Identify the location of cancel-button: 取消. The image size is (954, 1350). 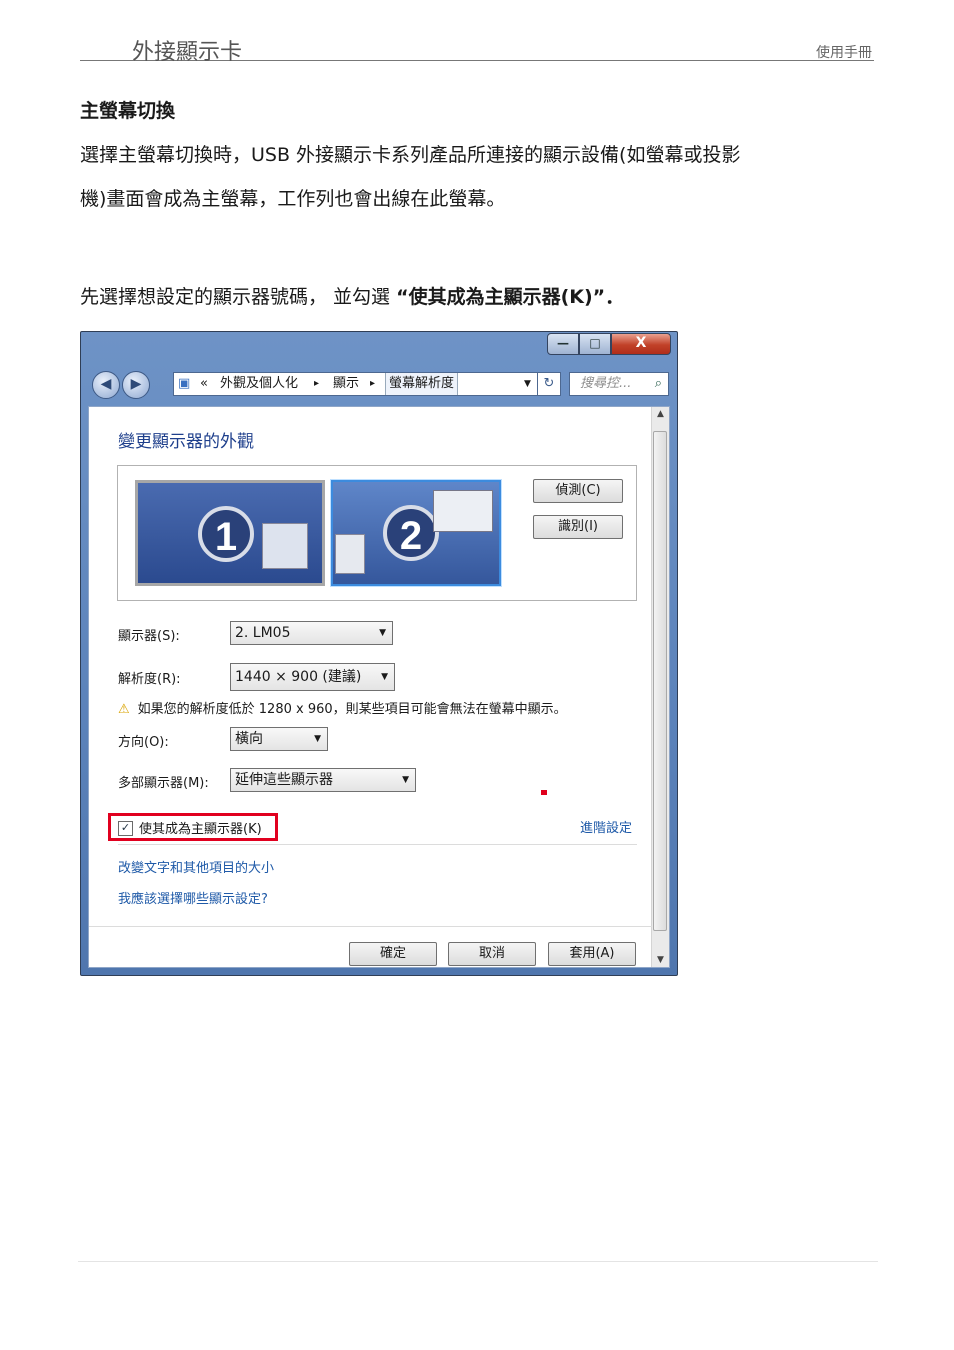
(492, 954).